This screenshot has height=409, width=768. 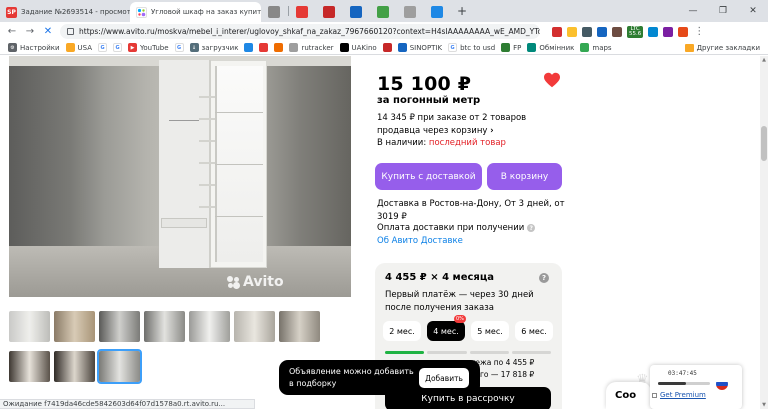 I want to click on bookmark-rutracker: rutracker, so click(x=311, y=47).